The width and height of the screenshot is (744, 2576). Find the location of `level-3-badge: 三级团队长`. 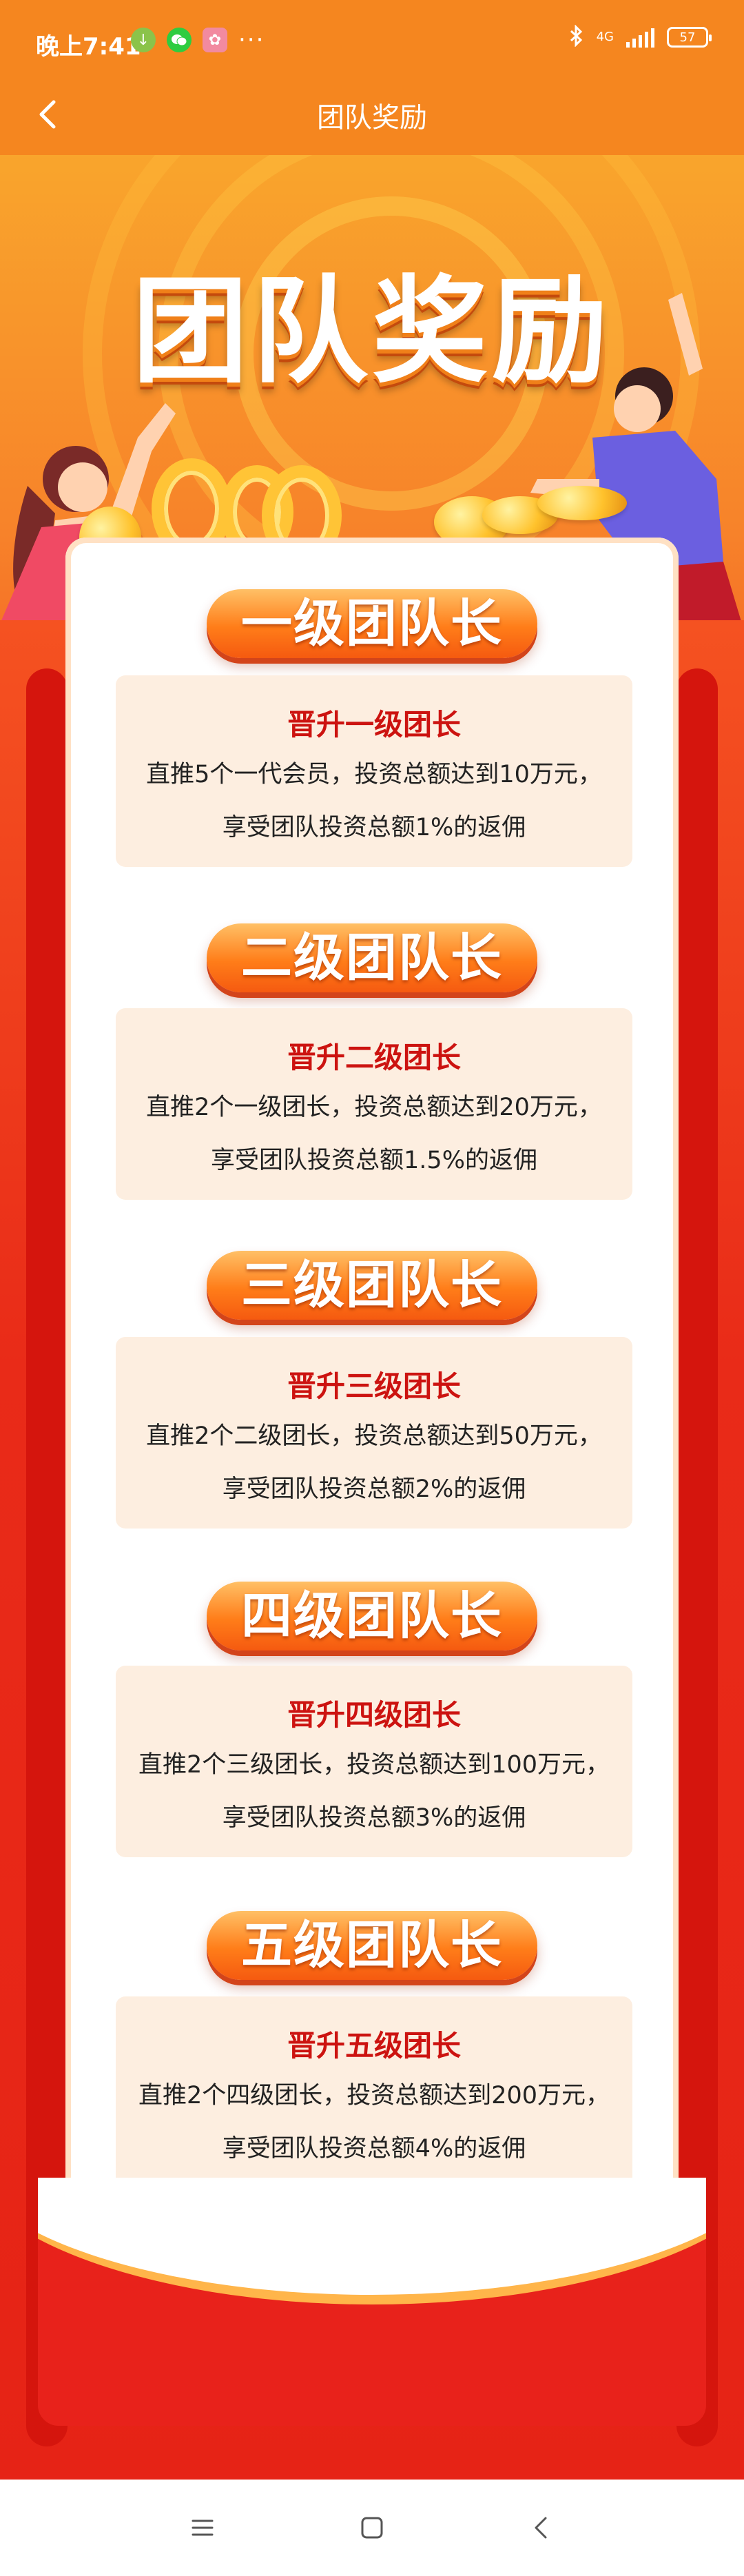

level-3-badge: 三级团队长 is located at coordinates (372, 1285).